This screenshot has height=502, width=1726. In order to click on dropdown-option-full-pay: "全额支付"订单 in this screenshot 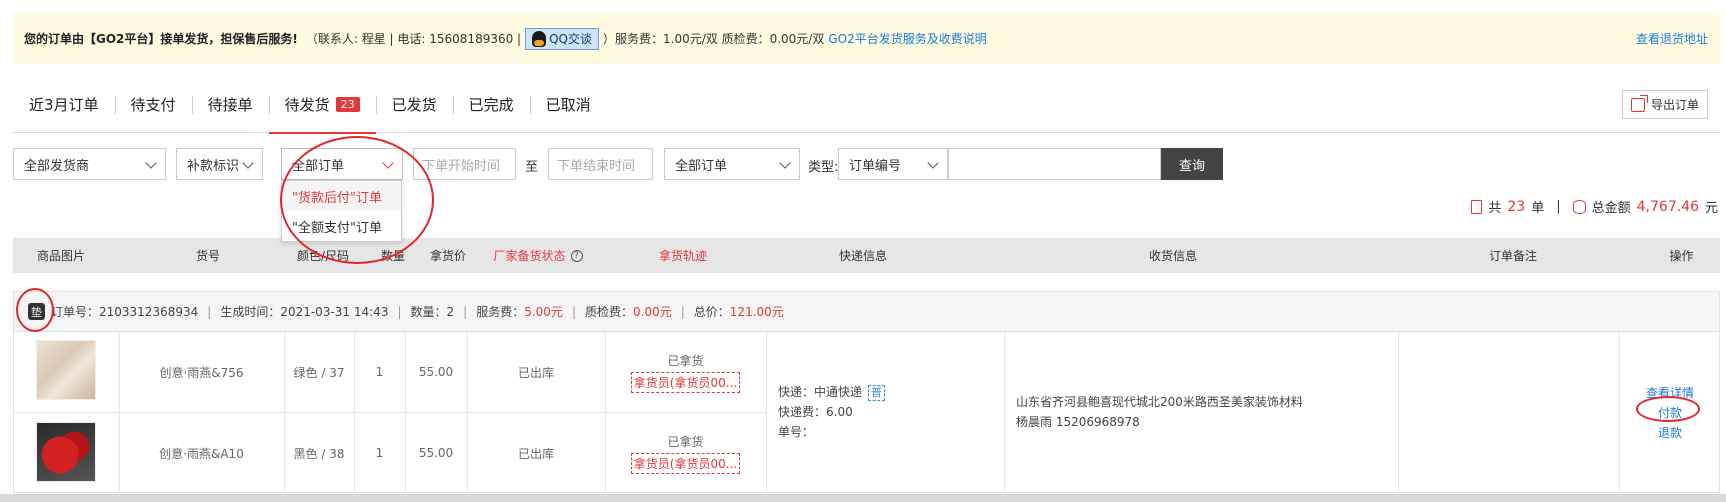, I will do `click(341, 226)`.